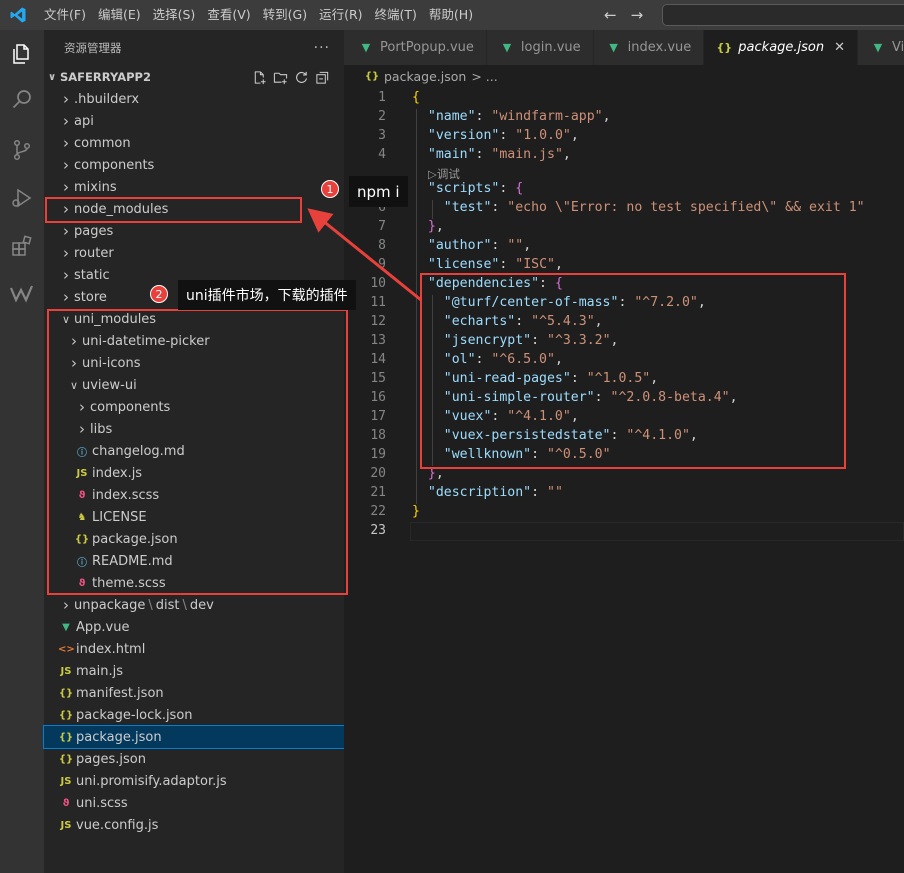 The height and width of the screenshot is (873, 904). What do you see at coordinates (330, 189) in the screenshot?
I see `annotation-badge-1: 1` at bounding box center [330, 189].